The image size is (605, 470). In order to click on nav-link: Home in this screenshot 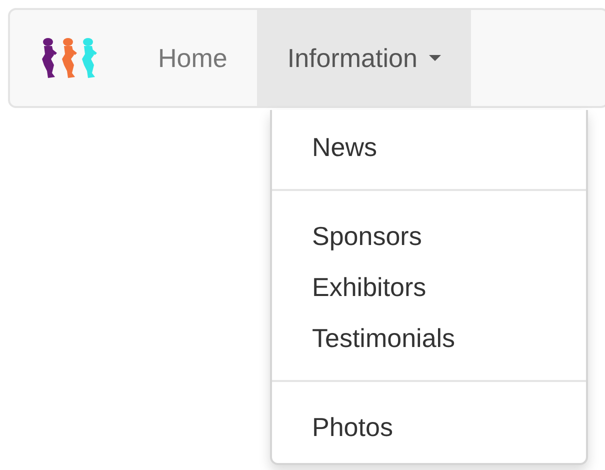, I will do `click(193, 58)`.